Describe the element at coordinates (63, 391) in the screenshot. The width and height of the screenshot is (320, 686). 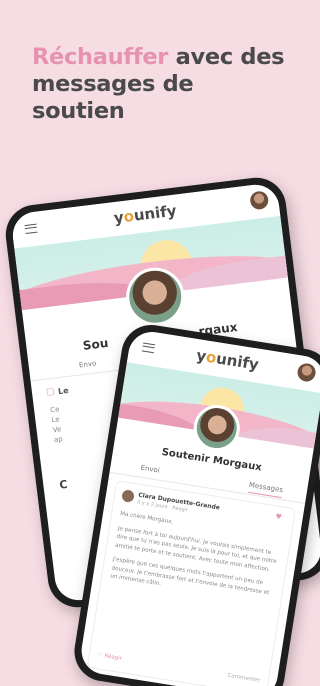
I see `section-heading: Le` at that location.